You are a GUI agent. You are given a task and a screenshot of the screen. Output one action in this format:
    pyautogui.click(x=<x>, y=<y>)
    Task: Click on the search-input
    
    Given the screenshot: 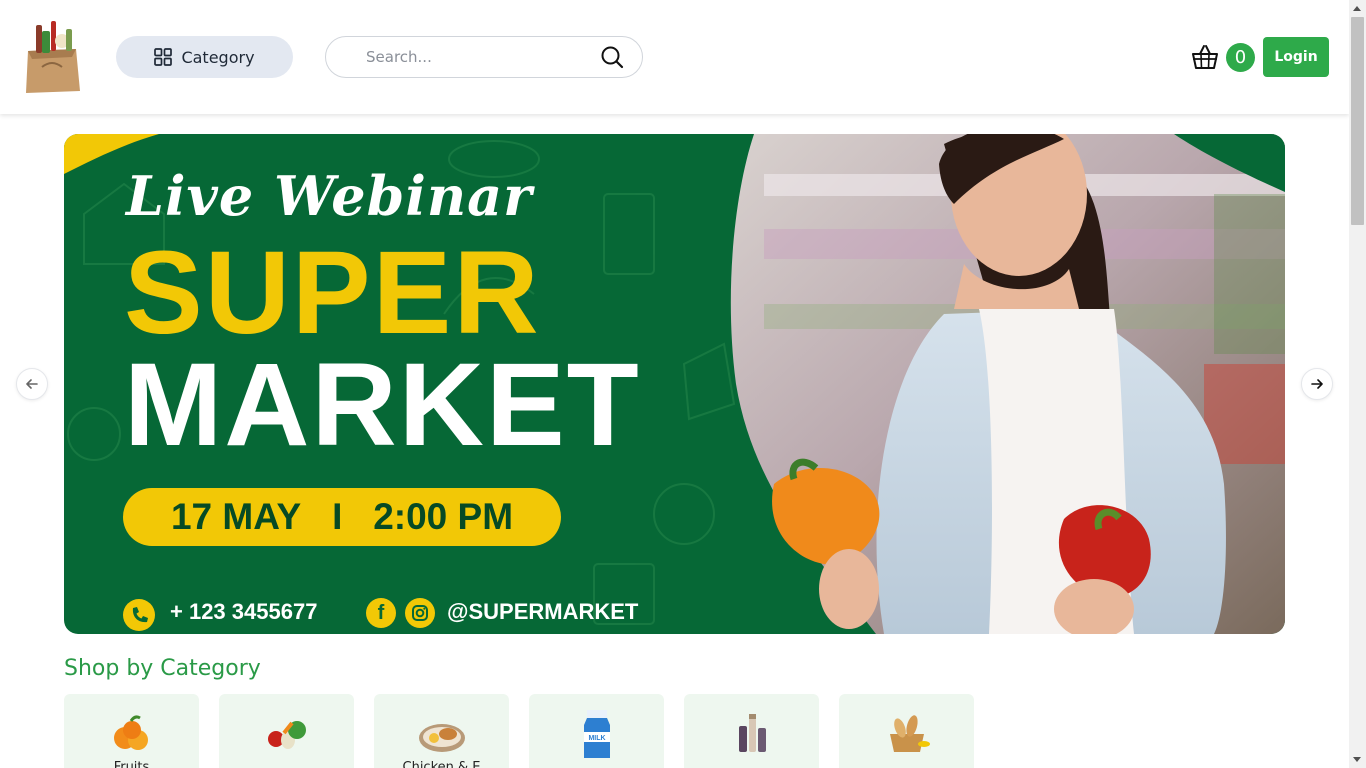 What is the action you would take?
    pyautogui.click(x=471, y=57)
    